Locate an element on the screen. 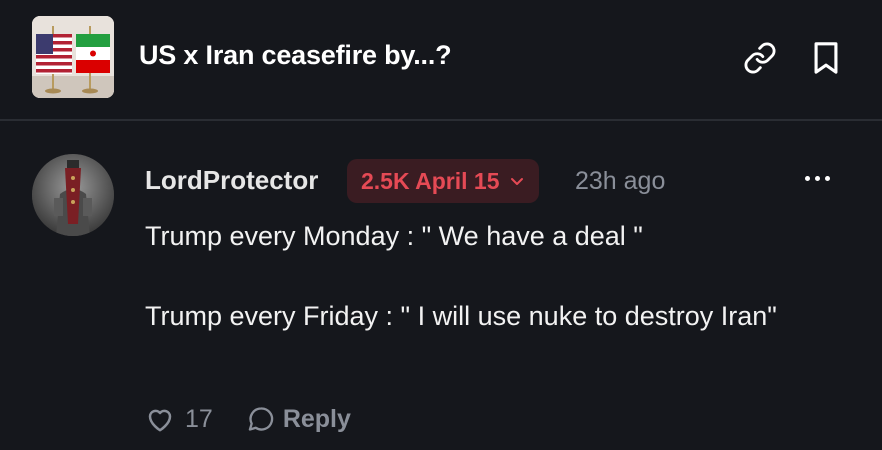 This screenshot has height=450, width=882. us-iran-flags-icon is located at coordinates (73, 57).